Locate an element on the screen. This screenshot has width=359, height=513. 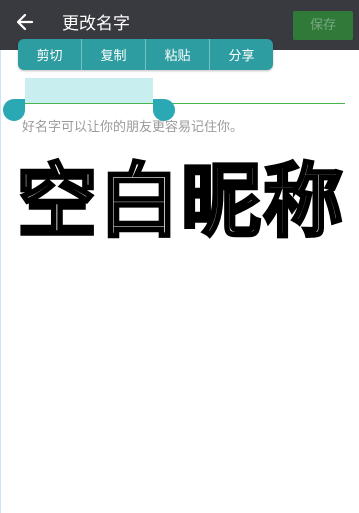
arrow-left-icon is located at coordinates (25, 24).